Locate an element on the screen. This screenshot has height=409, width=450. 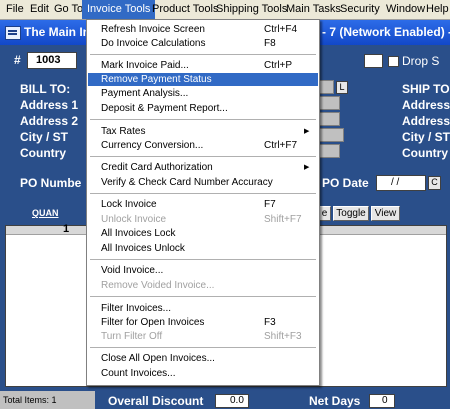
menu-tax-rates: Tax Rates ▶ is located at coordinates (203, 131).